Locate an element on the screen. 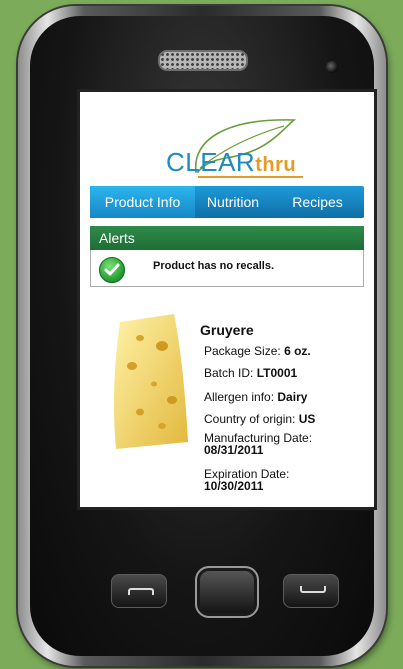  clearthru-logo: CLEARthru is located at coordinates (231, 162).